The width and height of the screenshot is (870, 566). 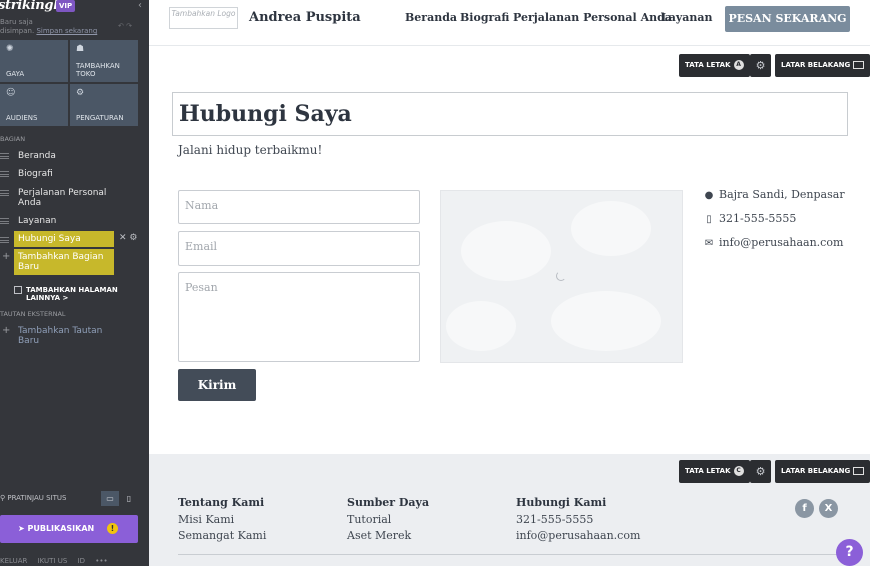 I want to click on tile-add-store: ☗ TAMBAHKAN TOKO, so click(x=104, y=61).